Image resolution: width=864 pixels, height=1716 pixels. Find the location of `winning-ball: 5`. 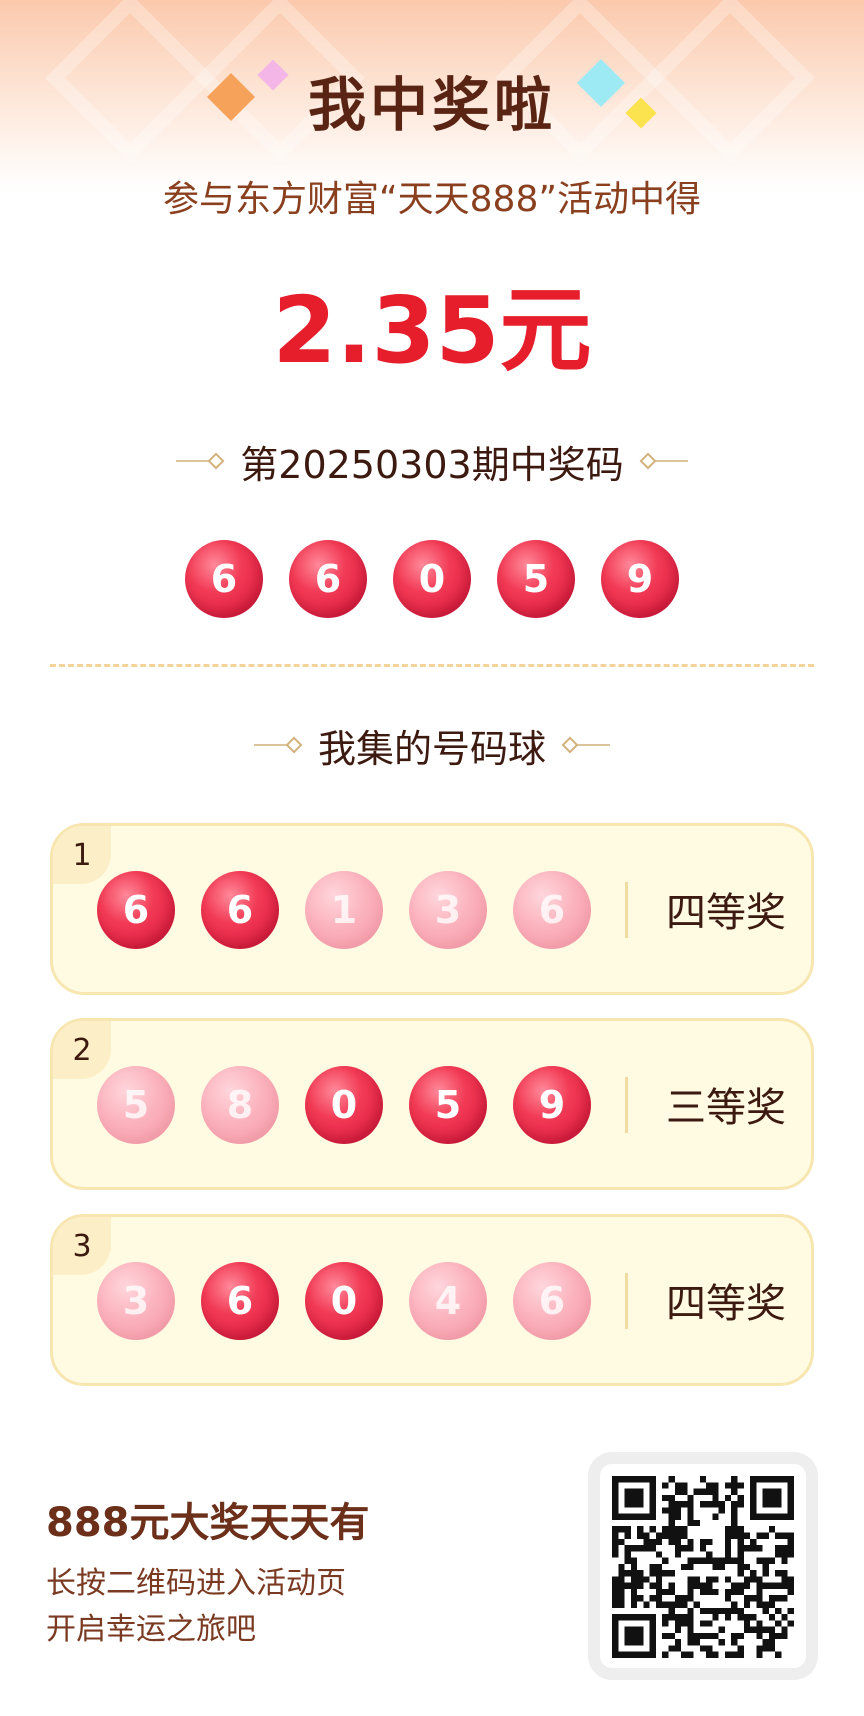

winning-ball: 5 is located at coordinates (536, 579).